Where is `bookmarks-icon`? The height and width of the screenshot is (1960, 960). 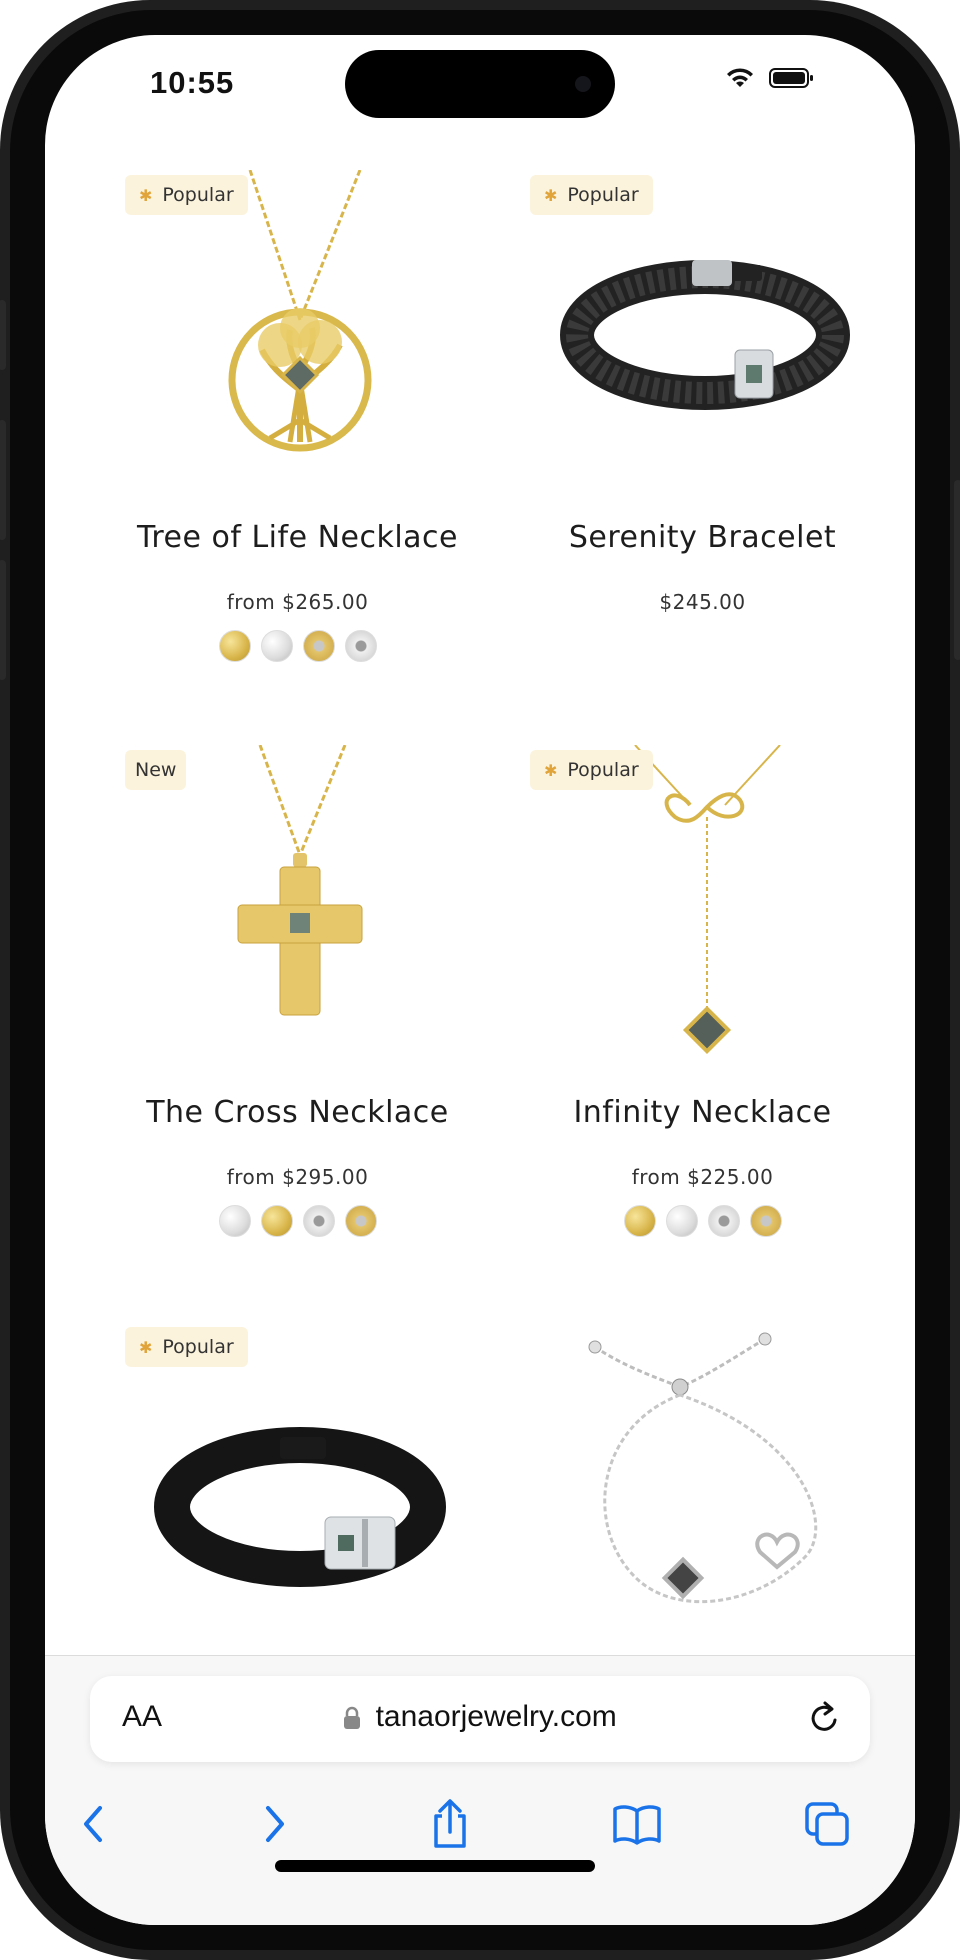
bookmarks-icon is located at coordinates (637, 1825).